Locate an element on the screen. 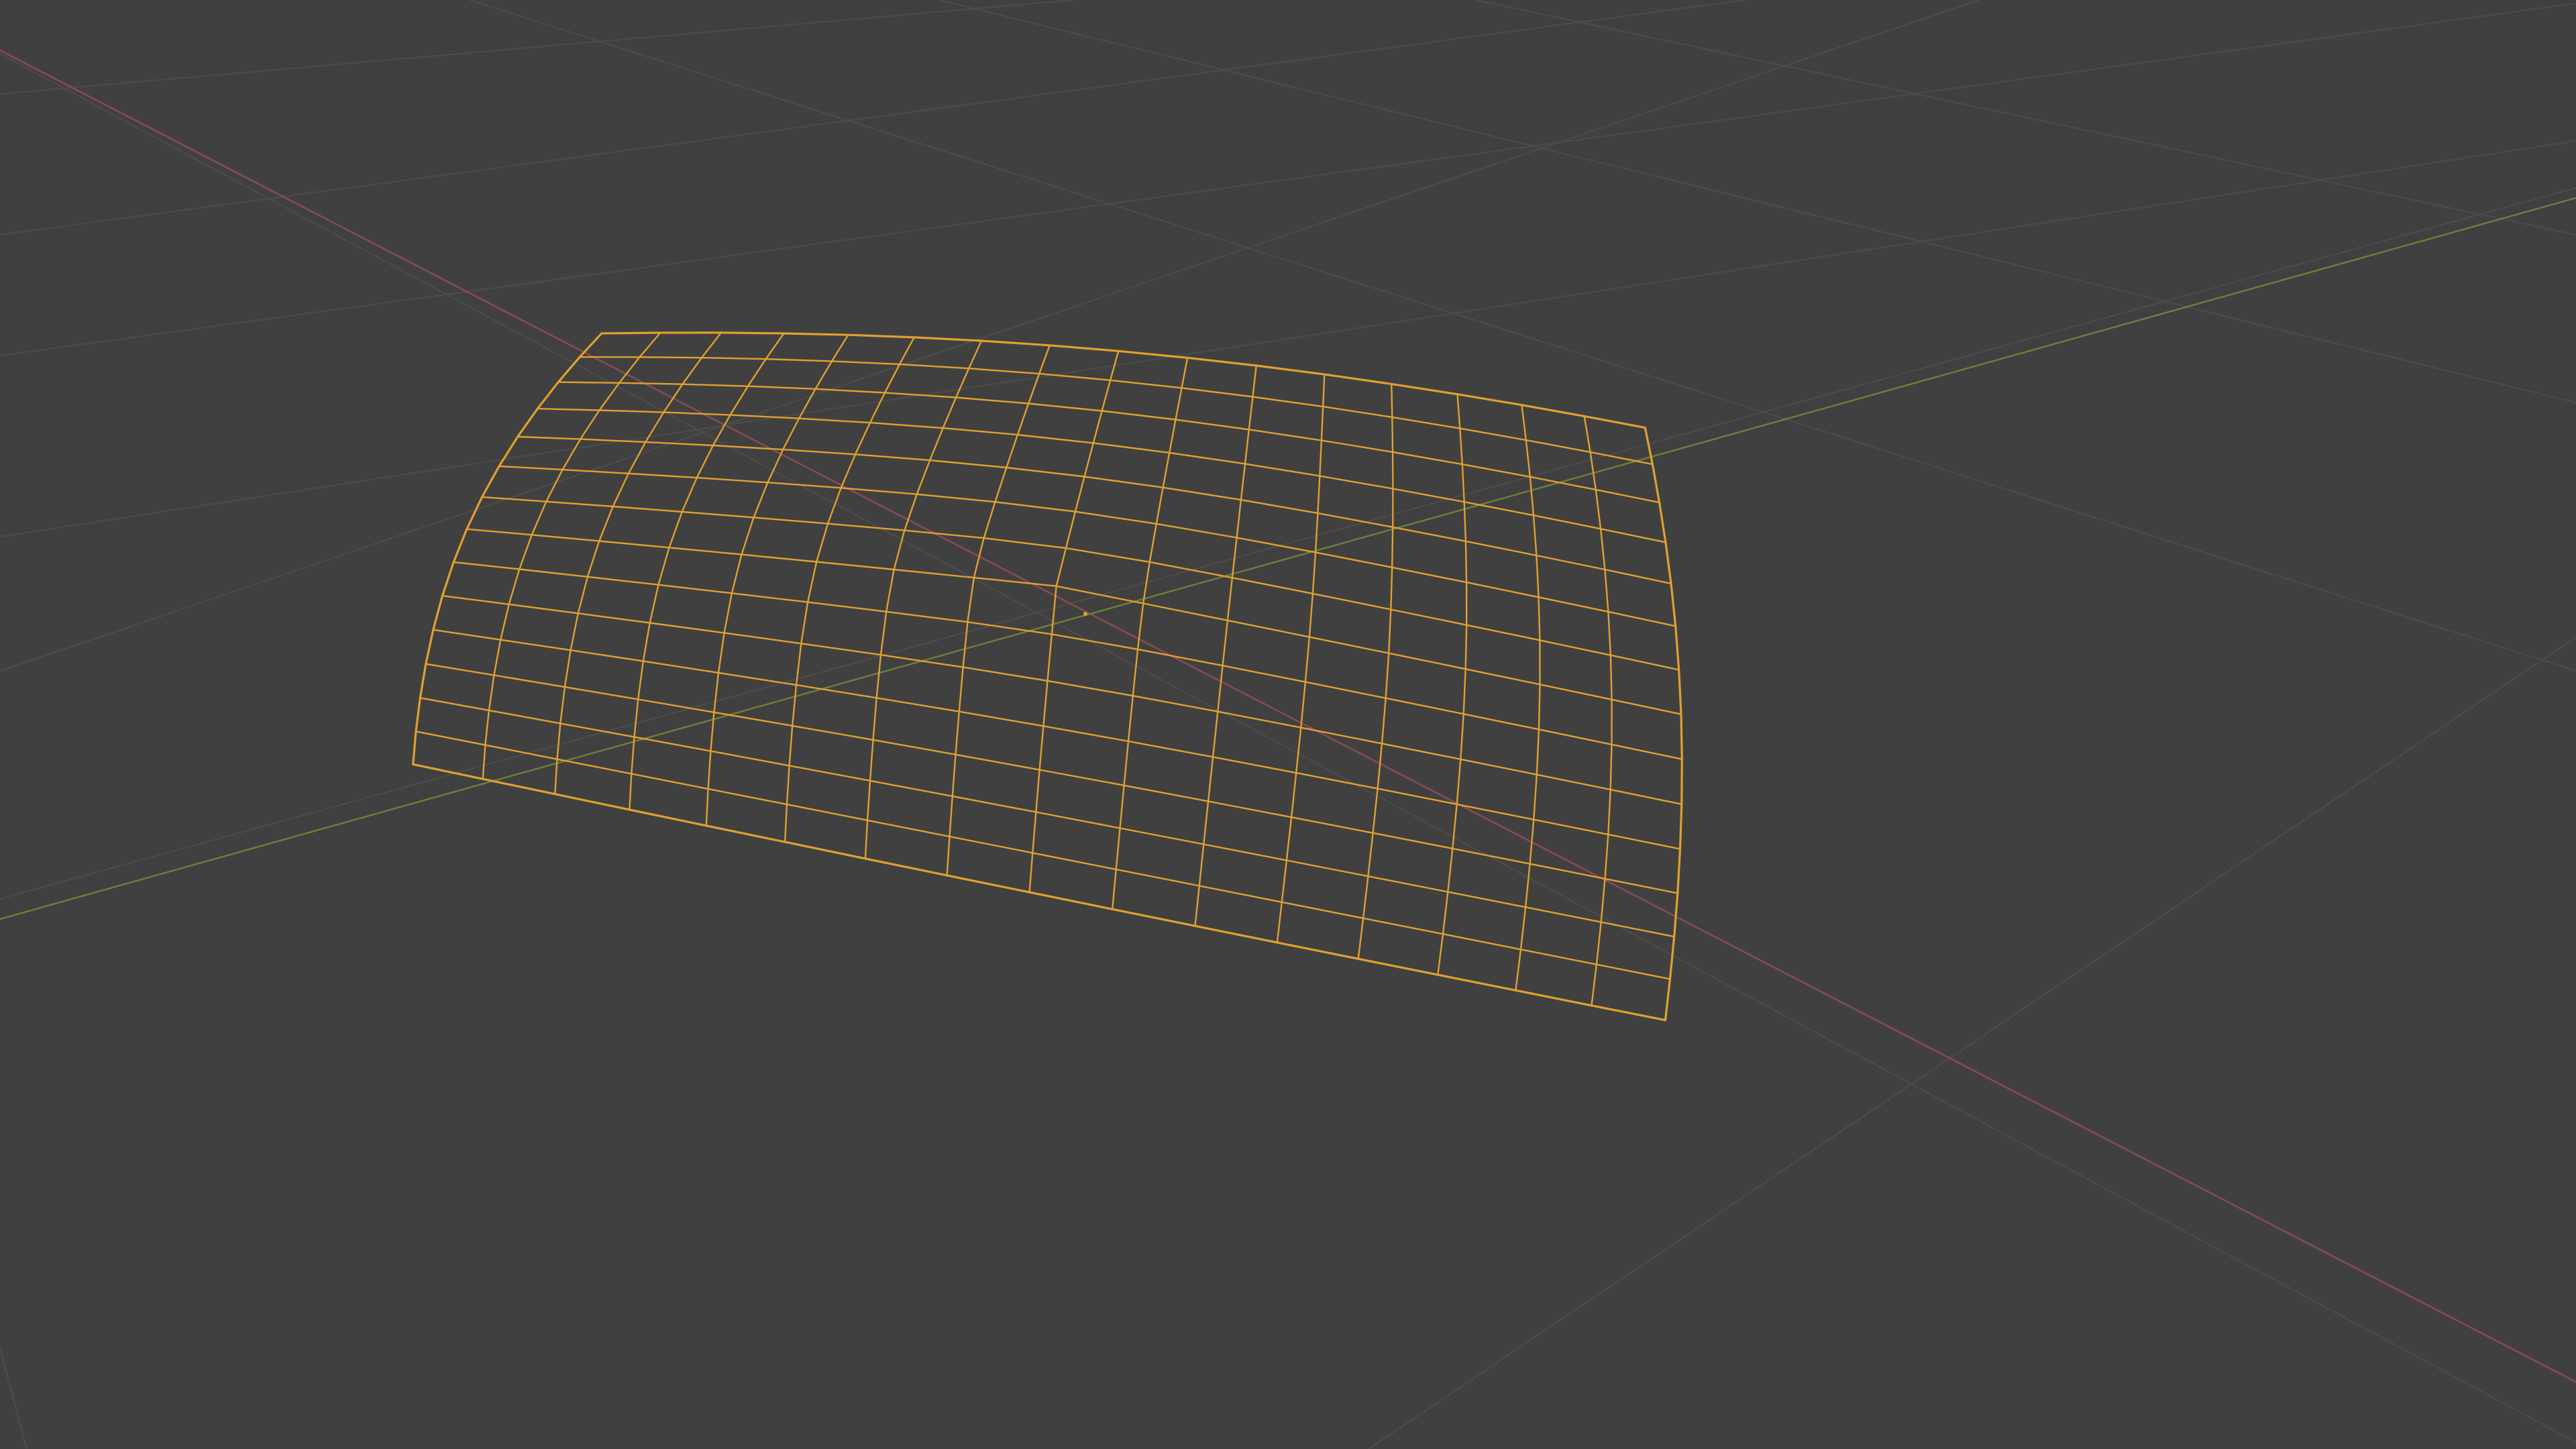 This screenshot has width=2576, height=1449. object-origin-dot is located at coordinates (1085, 614).